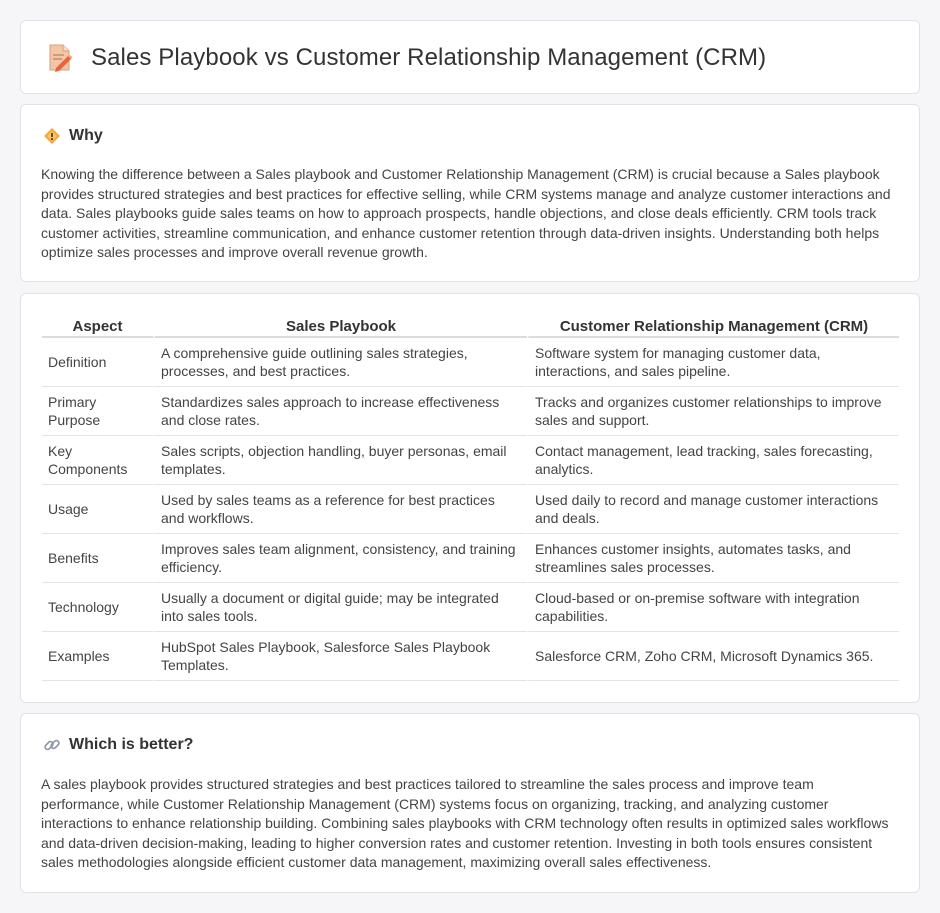  Describe the element at coordinates (97, 558) in the screenshot. I see `aspect-cell: Benefits` at that location.